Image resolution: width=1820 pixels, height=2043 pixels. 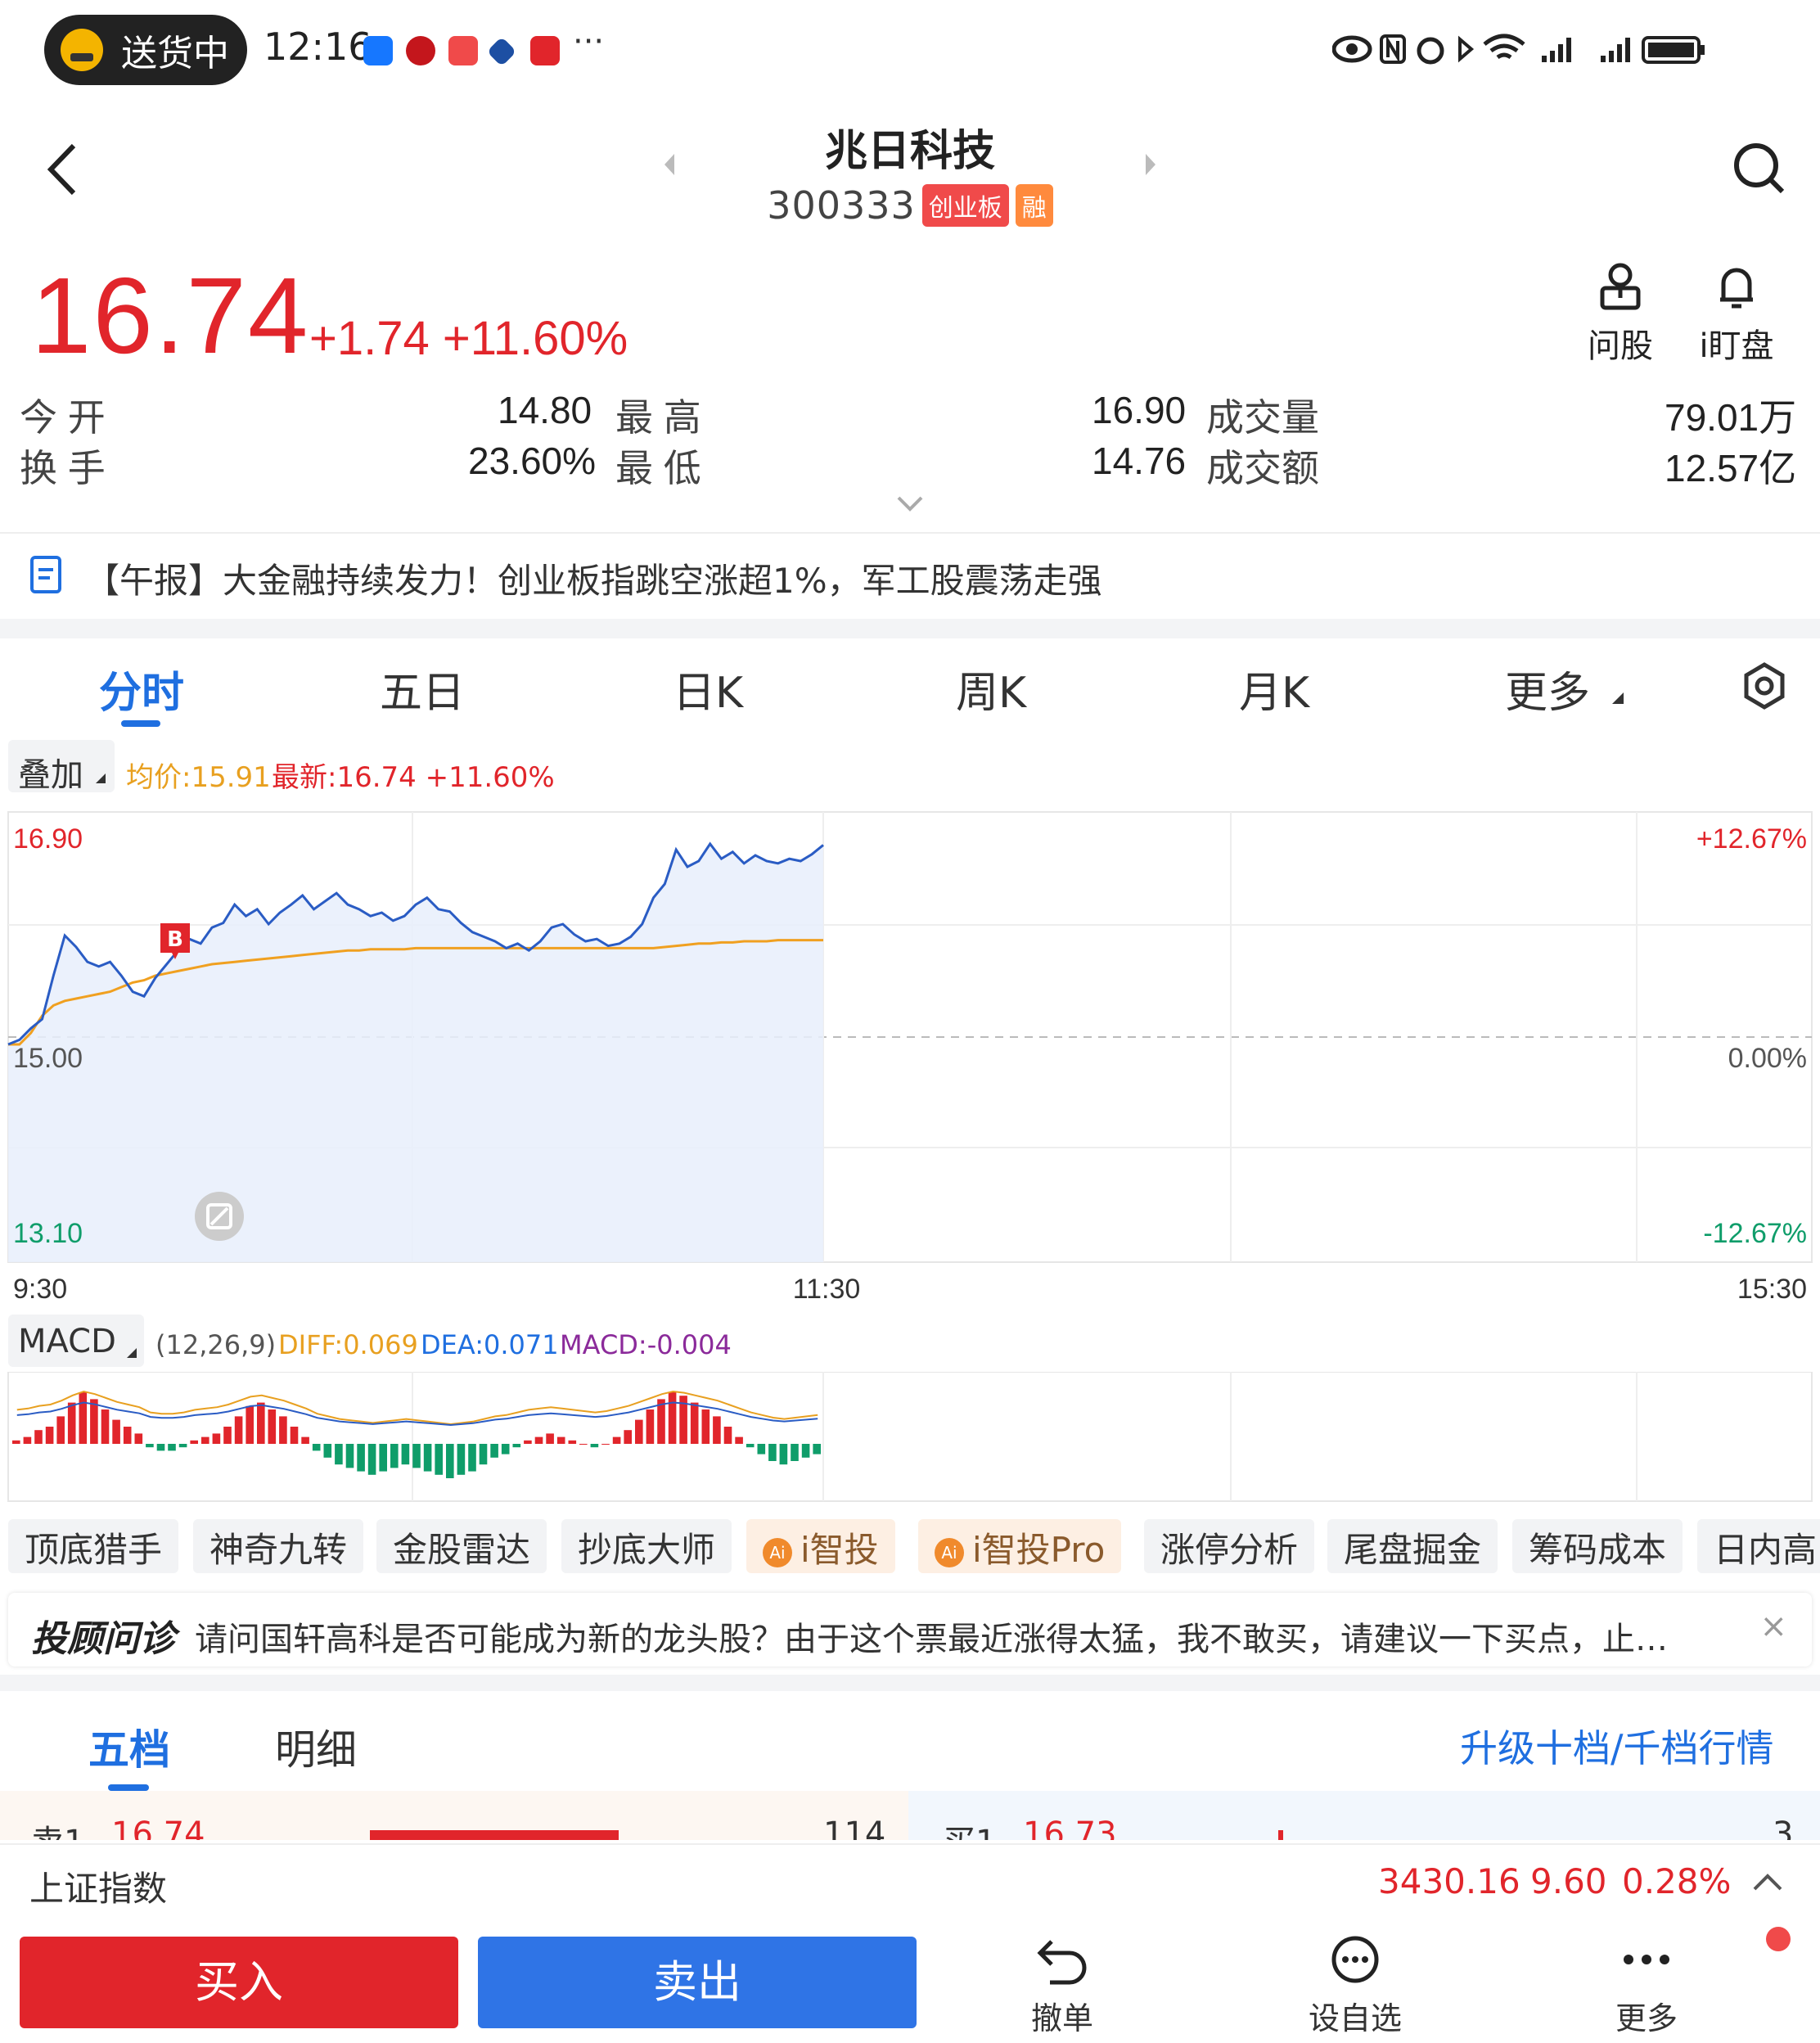 I want to click on bid1-volume-bar, so click(x=1281, y=1835).